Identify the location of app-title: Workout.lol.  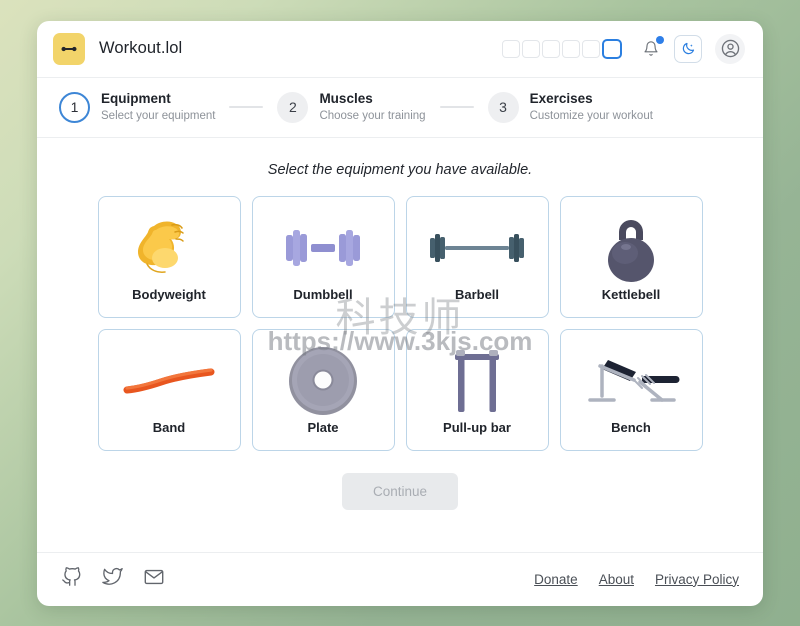
(141, 48).